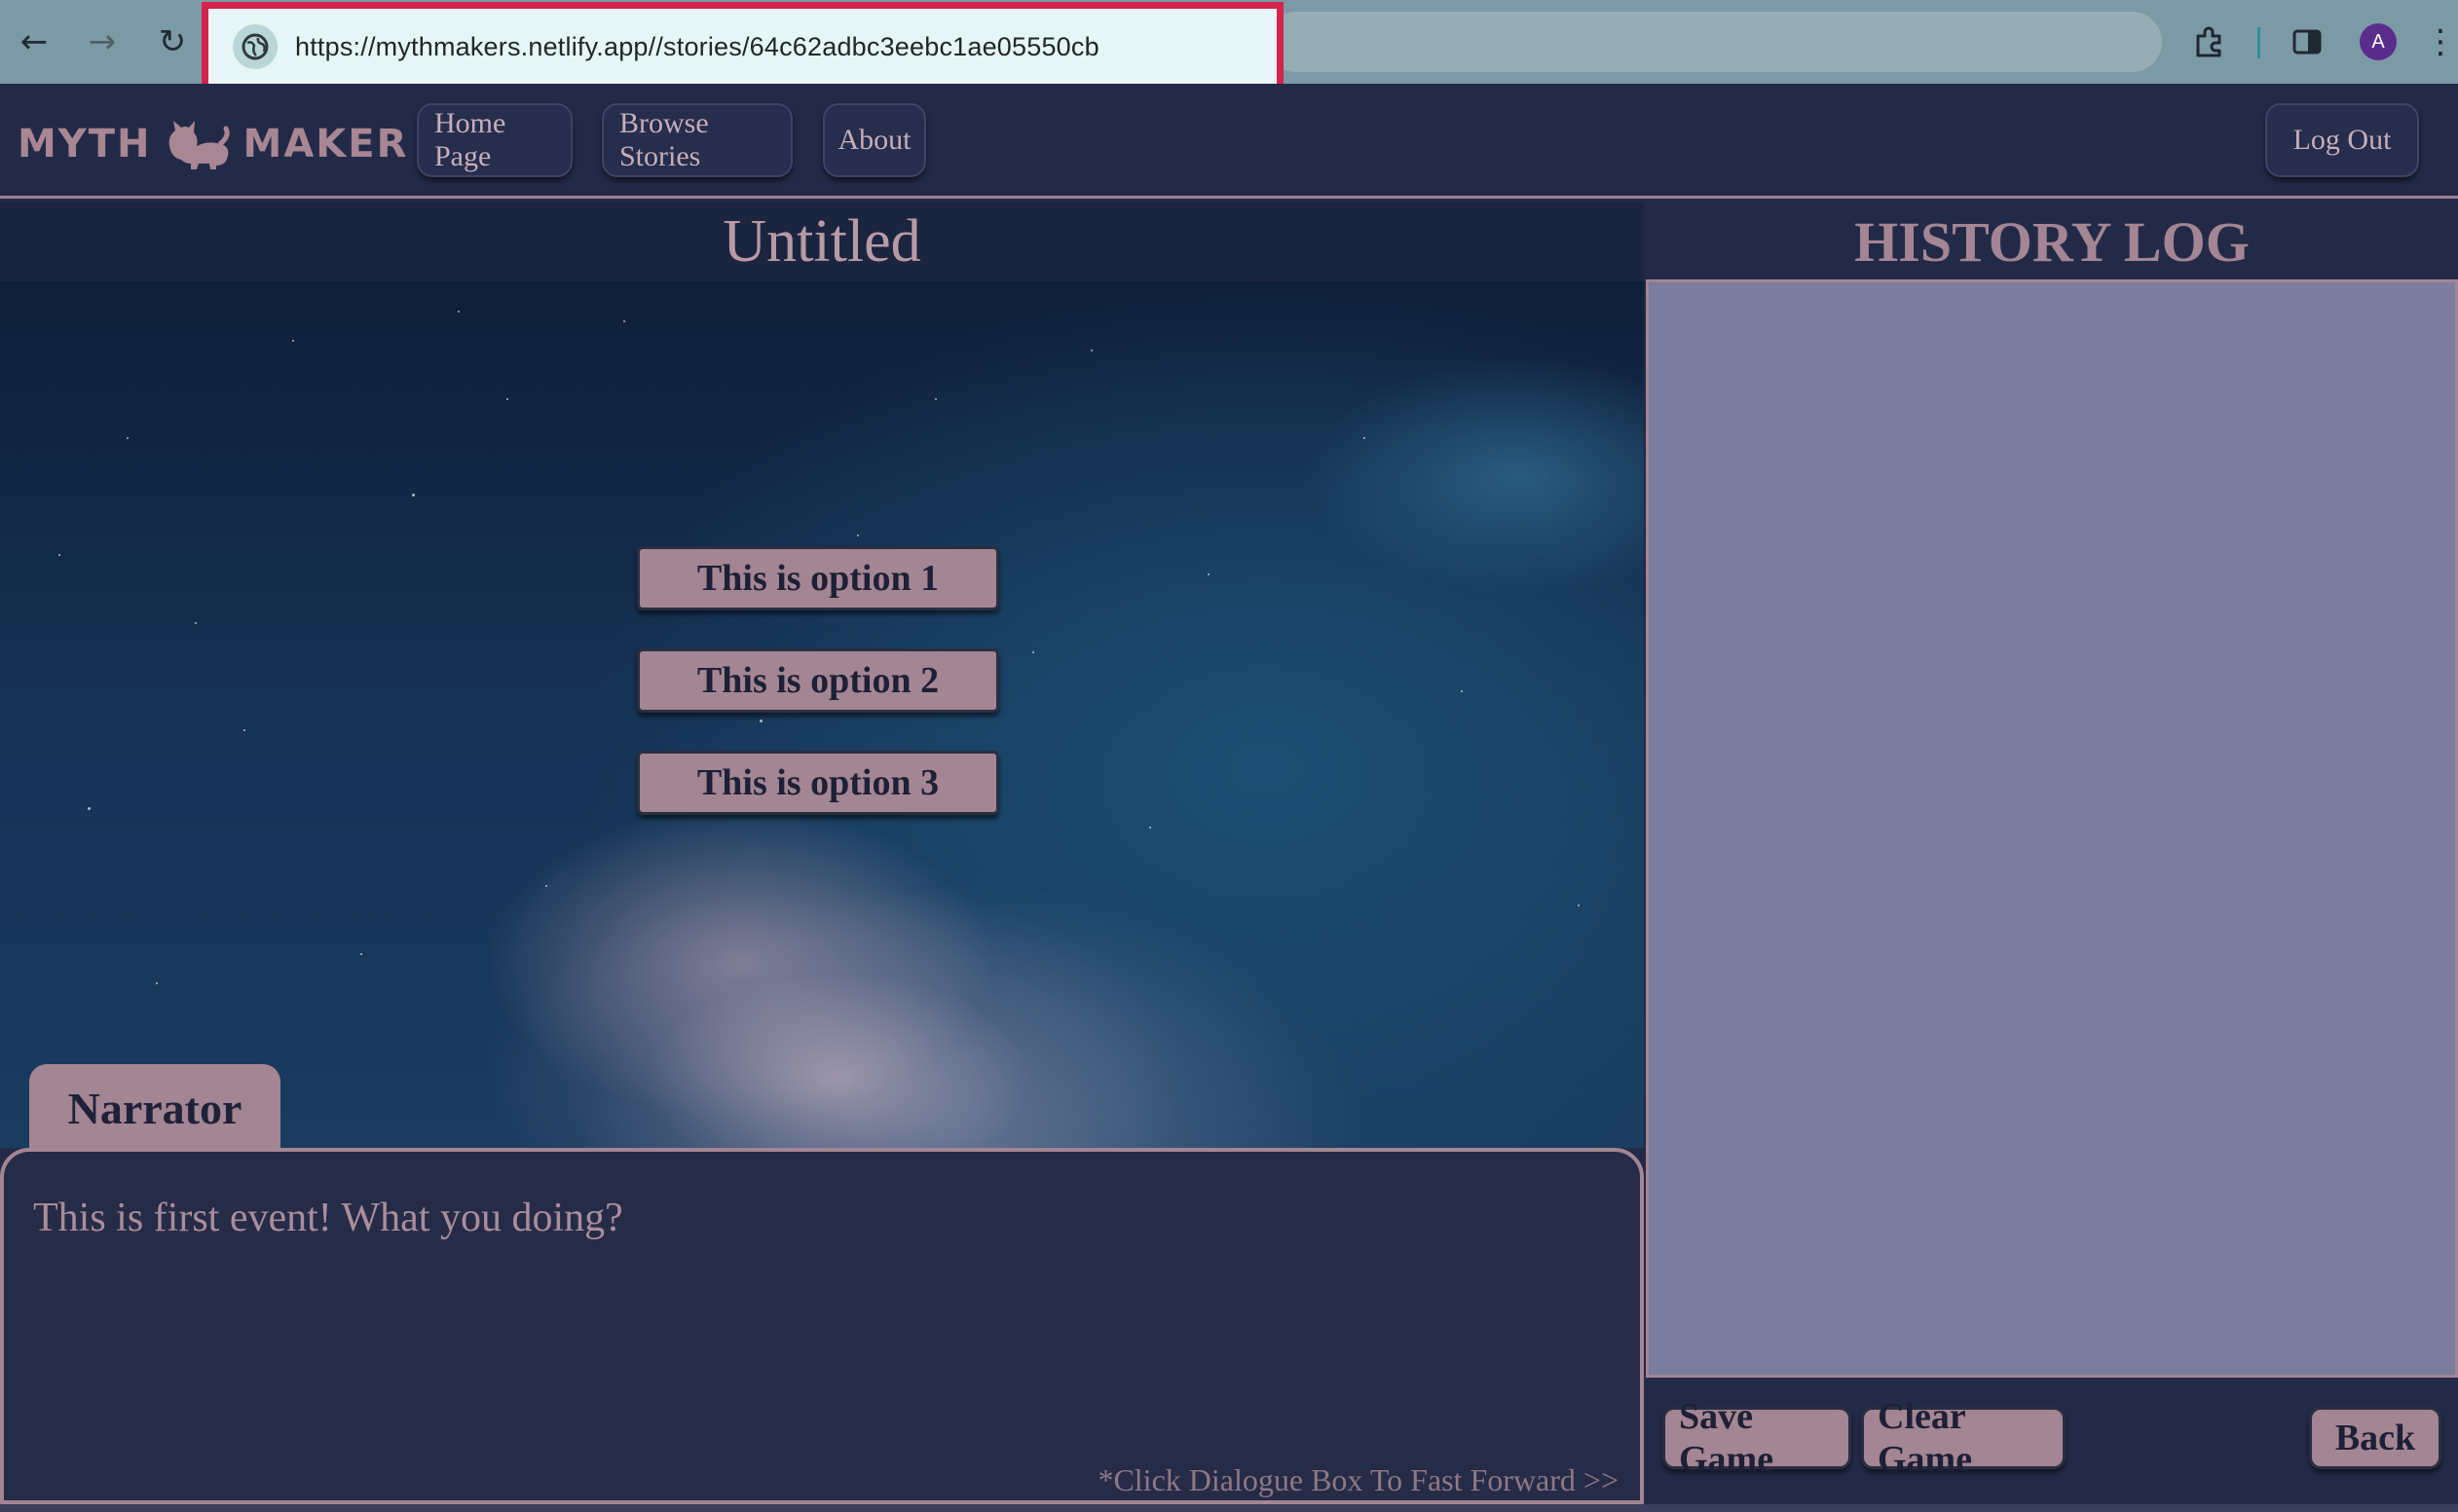 This screenshot has width=2458, height=1512. I want to click on story-title-bar: Untitled, so click(822, 241).